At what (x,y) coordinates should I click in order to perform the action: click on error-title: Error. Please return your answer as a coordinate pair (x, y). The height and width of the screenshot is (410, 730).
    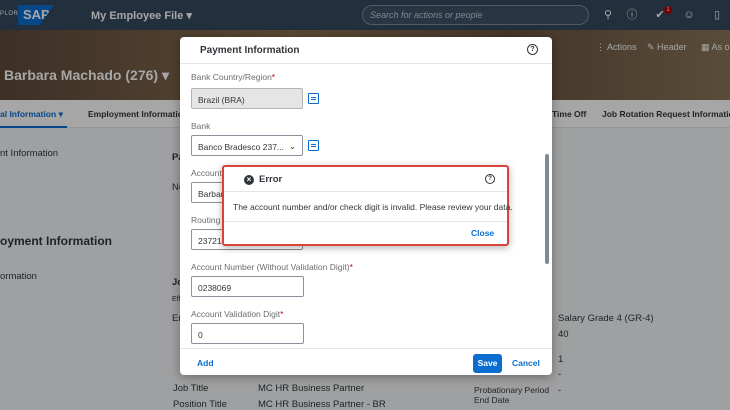
    Looking at the image, I should click on (271, 179).